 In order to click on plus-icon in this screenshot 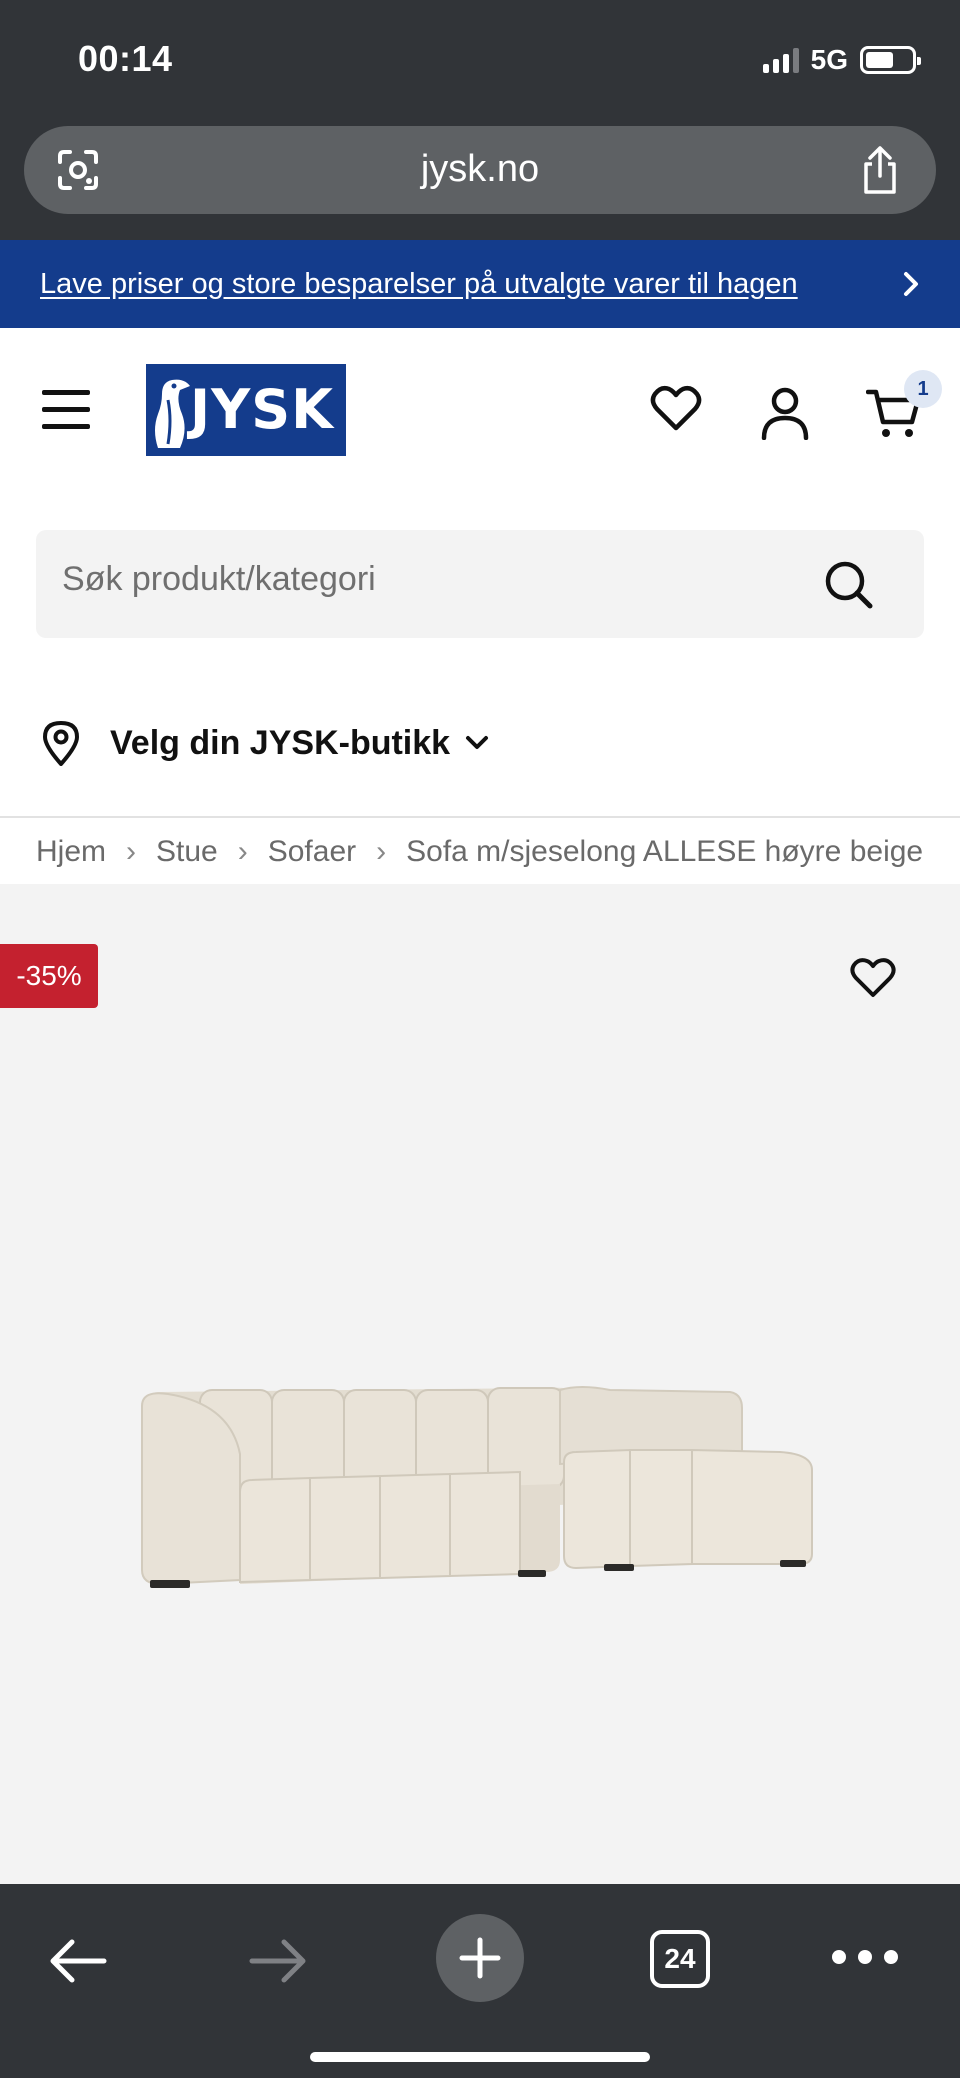, I will do `click(480, 1958)`.